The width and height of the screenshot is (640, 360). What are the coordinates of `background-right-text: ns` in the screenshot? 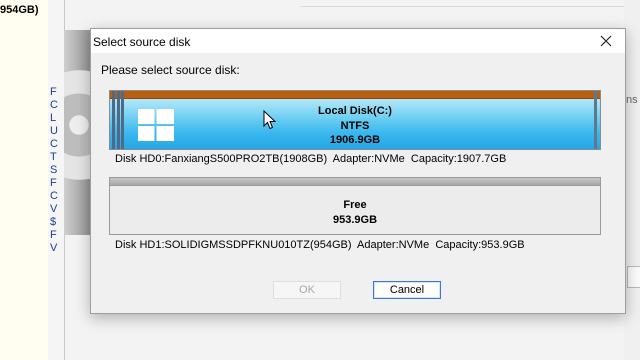 It's located at (632, 100).